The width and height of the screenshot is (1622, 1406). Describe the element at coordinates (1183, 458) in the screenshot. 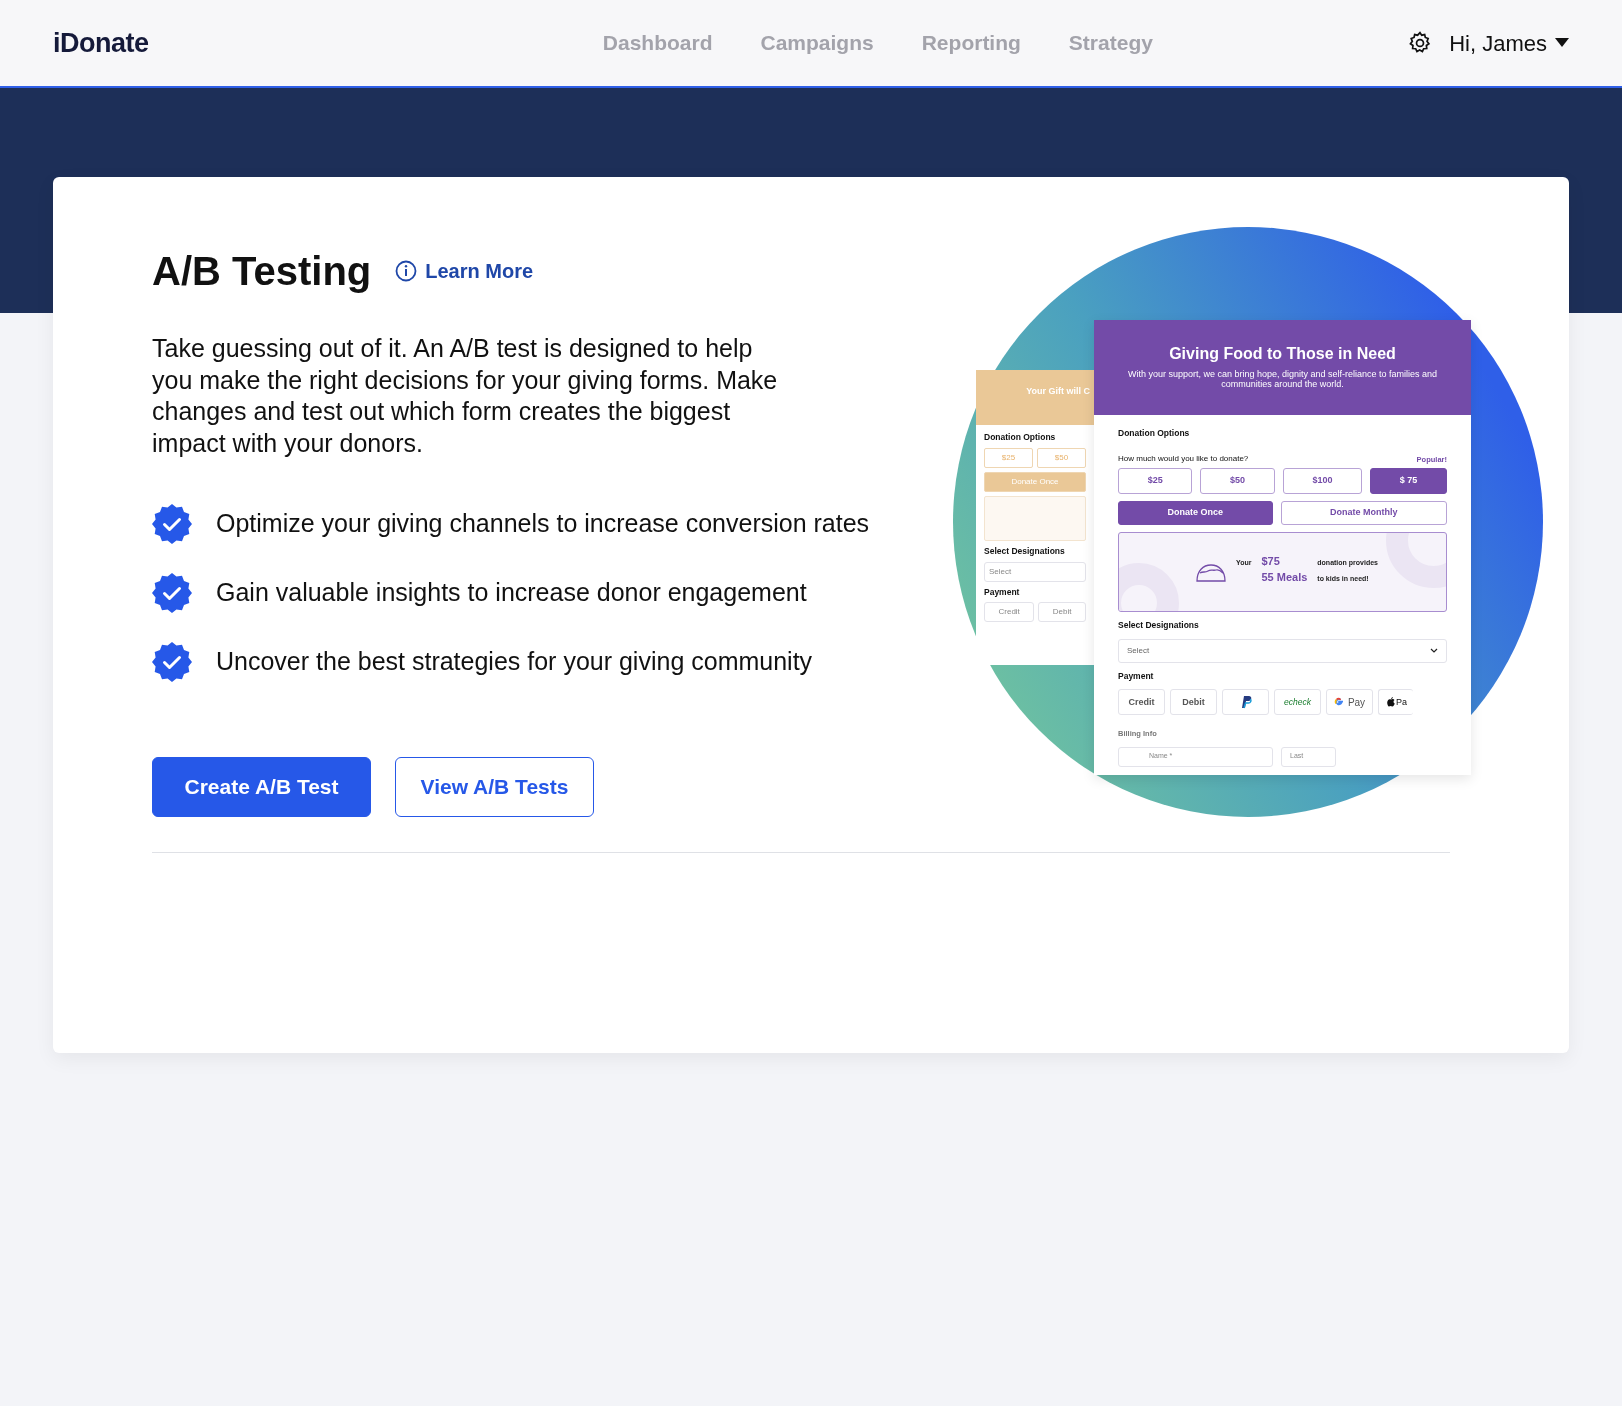

I see `question-text: How much would you like to donate?` at that location.